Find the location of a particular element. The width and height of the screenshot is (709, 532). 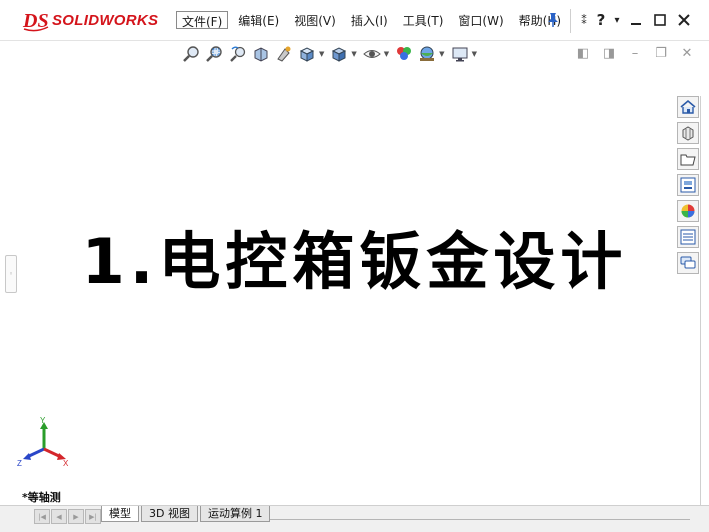

doc-minimize-button: – is located at coordinates (635, 53).